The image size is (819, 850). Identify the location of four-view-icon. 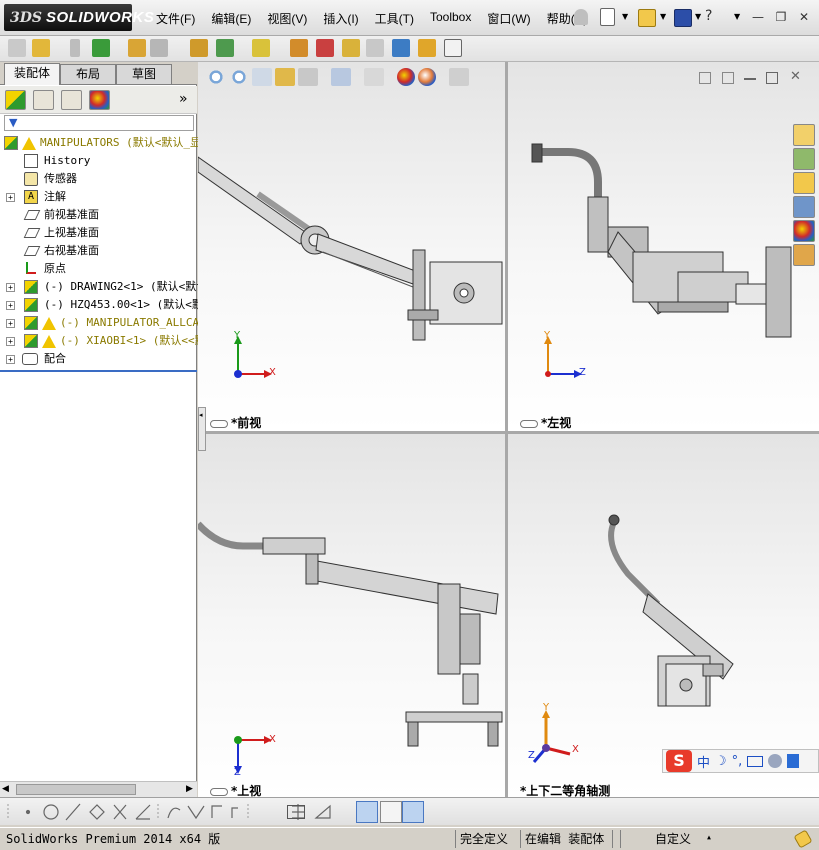
(413, 812).